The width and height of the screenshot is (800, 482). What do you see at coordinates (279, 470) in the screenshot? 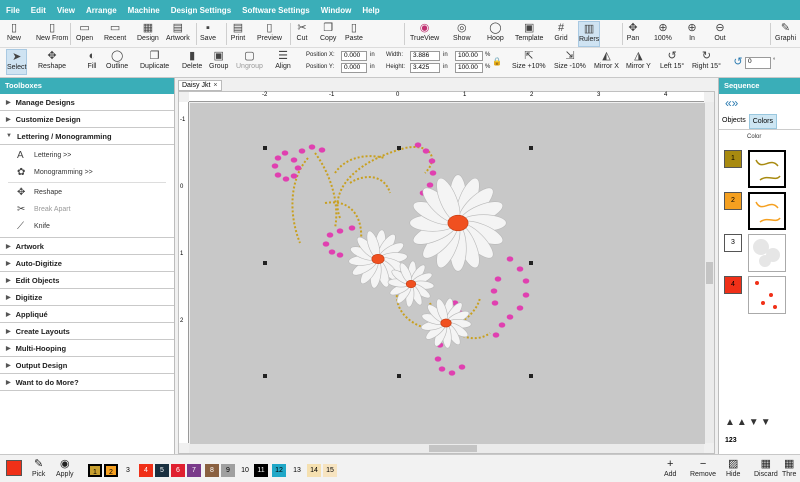
I see `palette-color-chip: 12` at bounding box center [279, 470].